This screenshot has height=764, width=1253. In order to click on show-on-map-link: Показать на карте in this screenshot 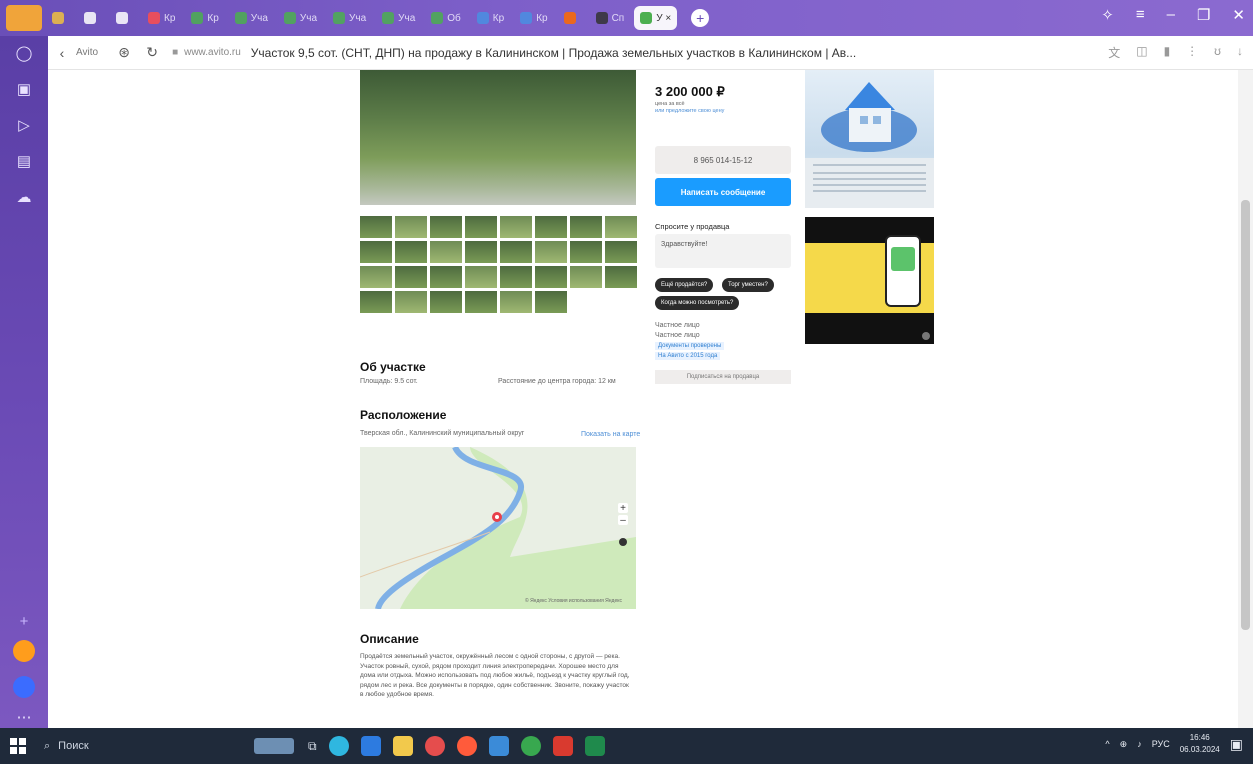, I will do `click(610, 434)`.